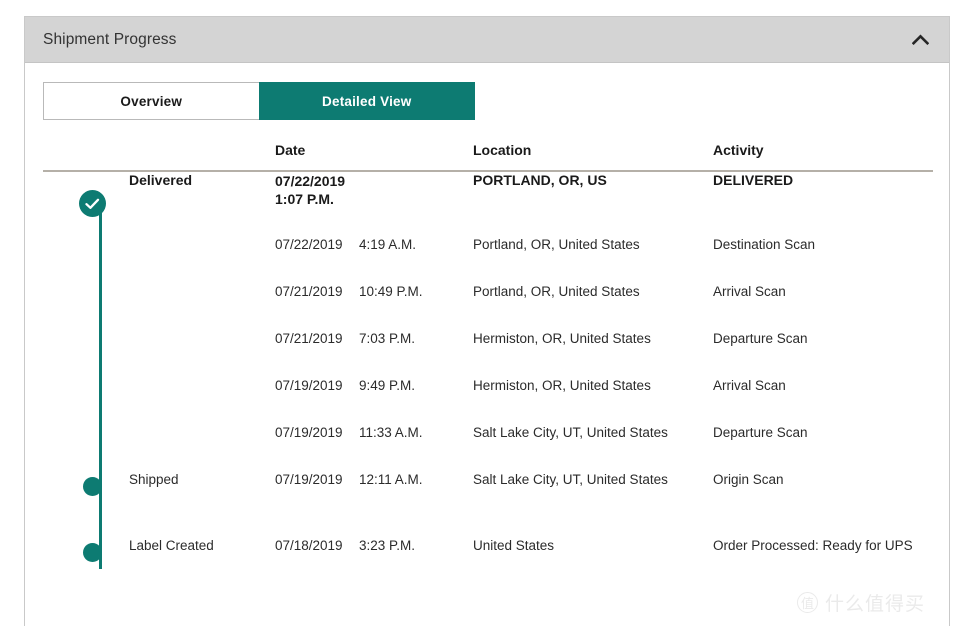  I want to click on location-cell: PORTLAND, OR, US, so click(593, 204).